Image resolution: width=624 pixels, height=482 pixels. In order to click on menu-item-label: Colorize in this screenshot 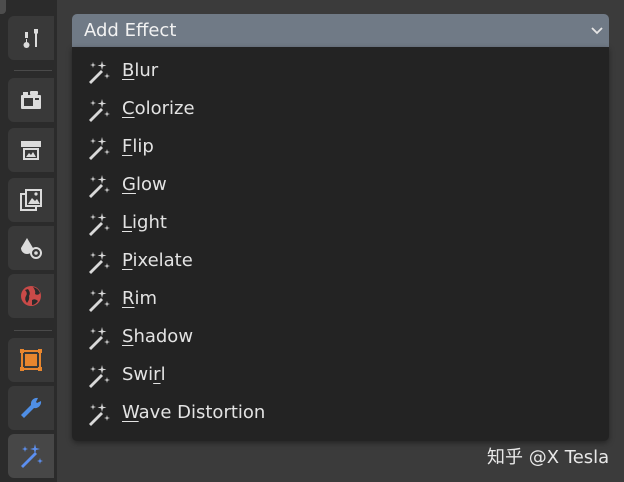, I will do `click(158, 108)`.